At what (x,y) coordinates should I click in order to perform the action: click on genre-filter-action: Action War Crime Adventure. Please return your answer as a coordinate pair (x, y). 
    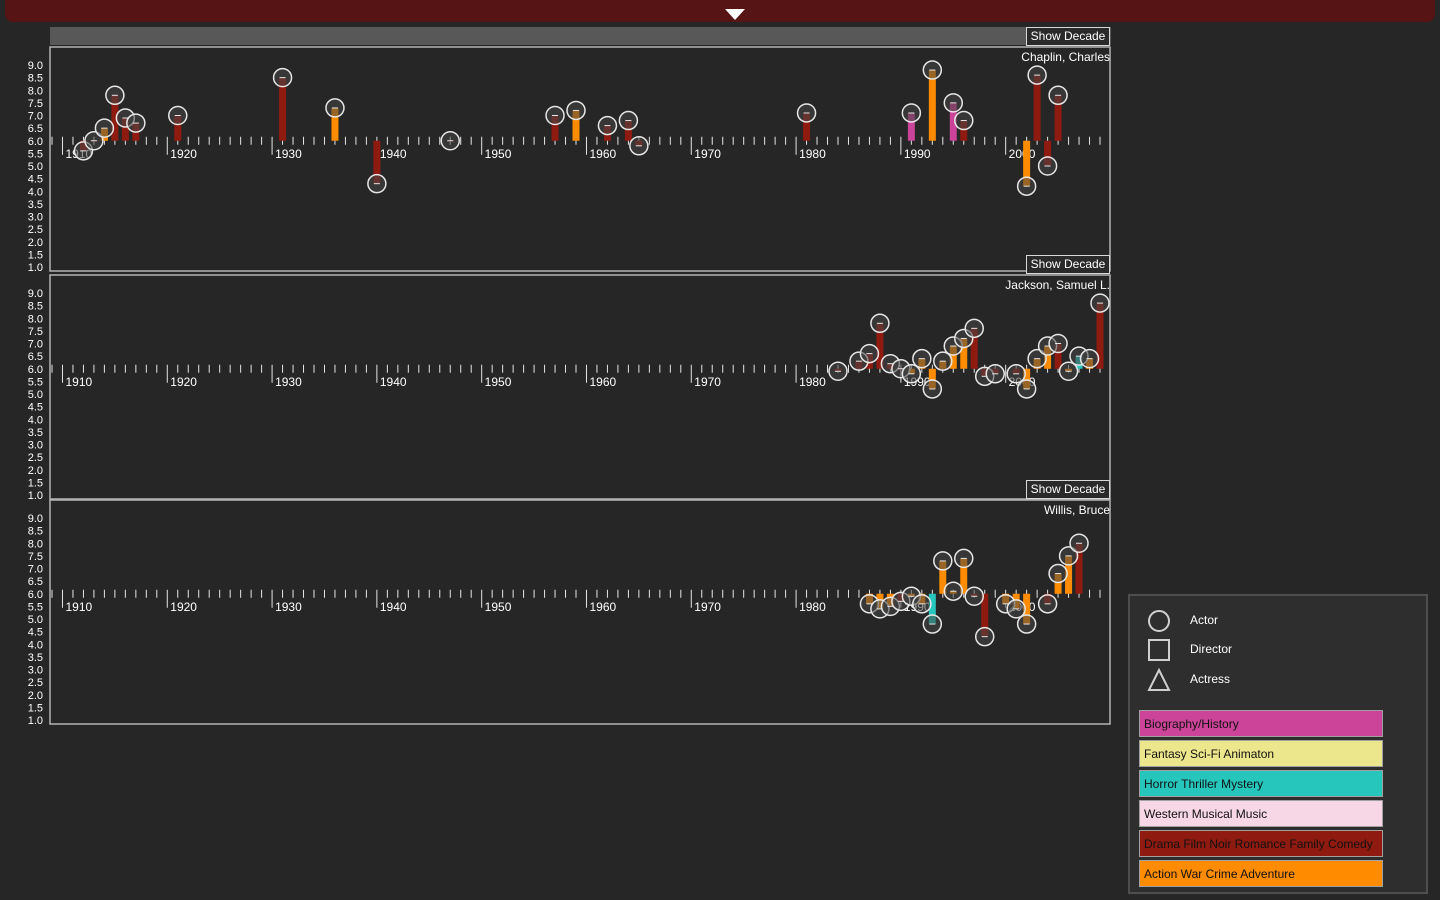
    Looking at the image, I should click on (1261, 873).